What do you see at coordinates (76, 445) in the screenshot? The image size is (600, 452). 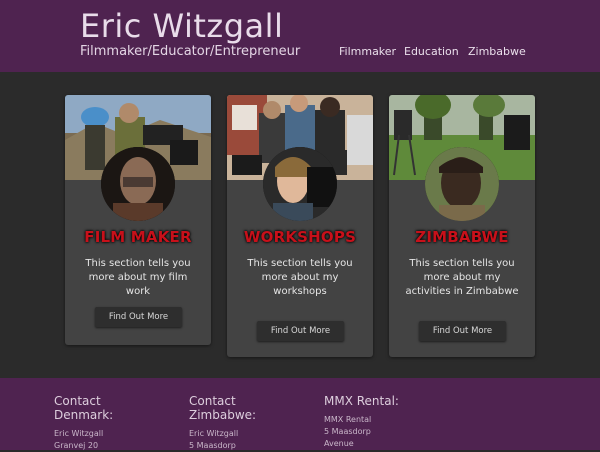 I see `footer-line: Granvej 20` at bounding box center [76, 445].